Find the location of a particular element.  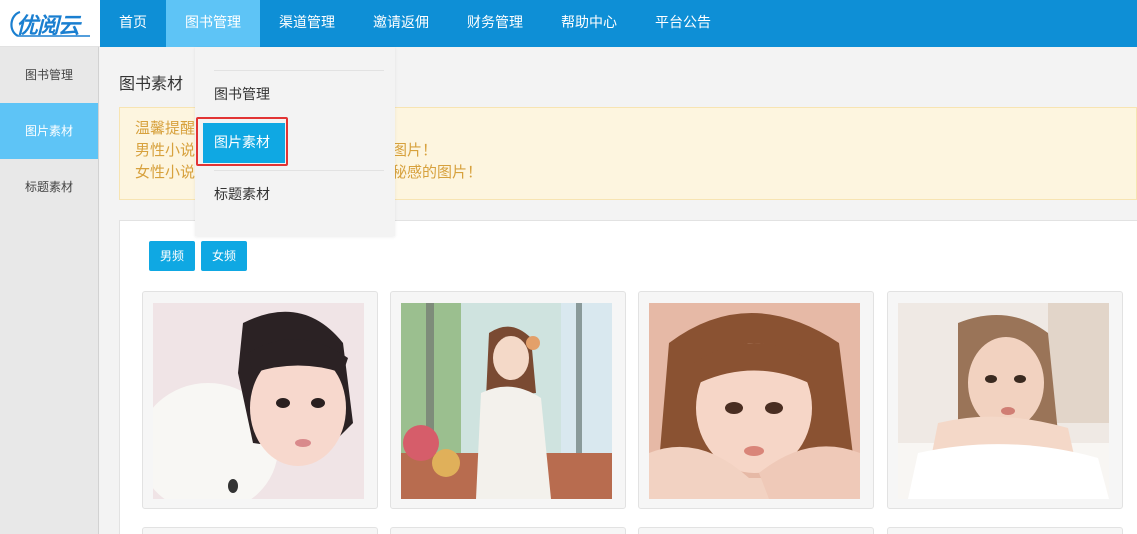

brand-logo: 优阅云 is located at coordinates (48, 24).